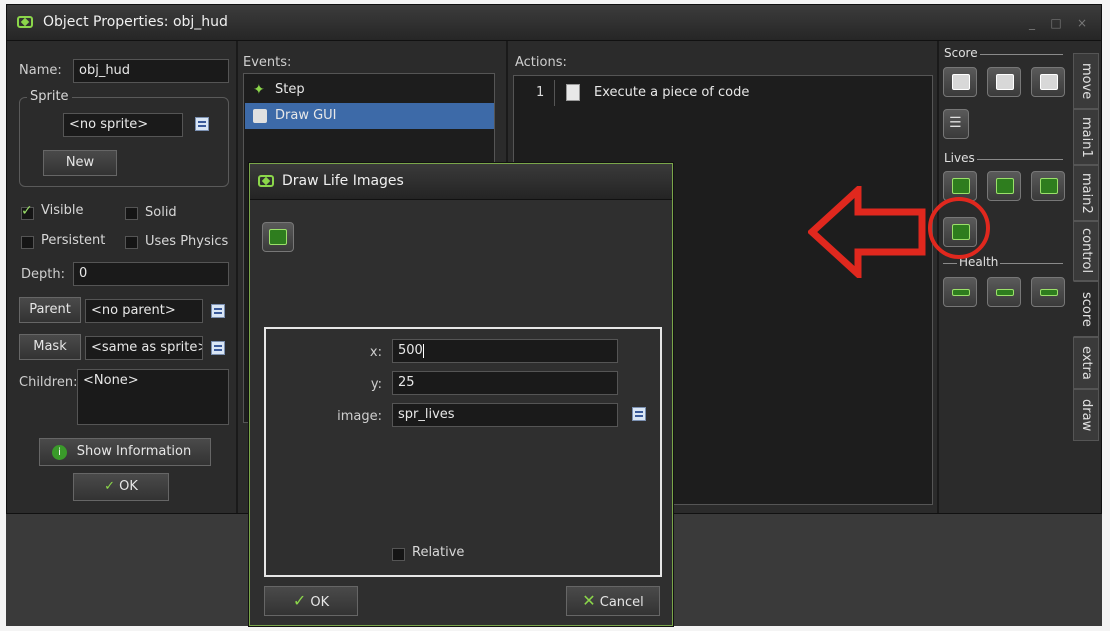  What do you see at coordinates (589, 600) in the screenshot?
I see `cancel-x-icon: ✕` at bounding box center [589, 600].